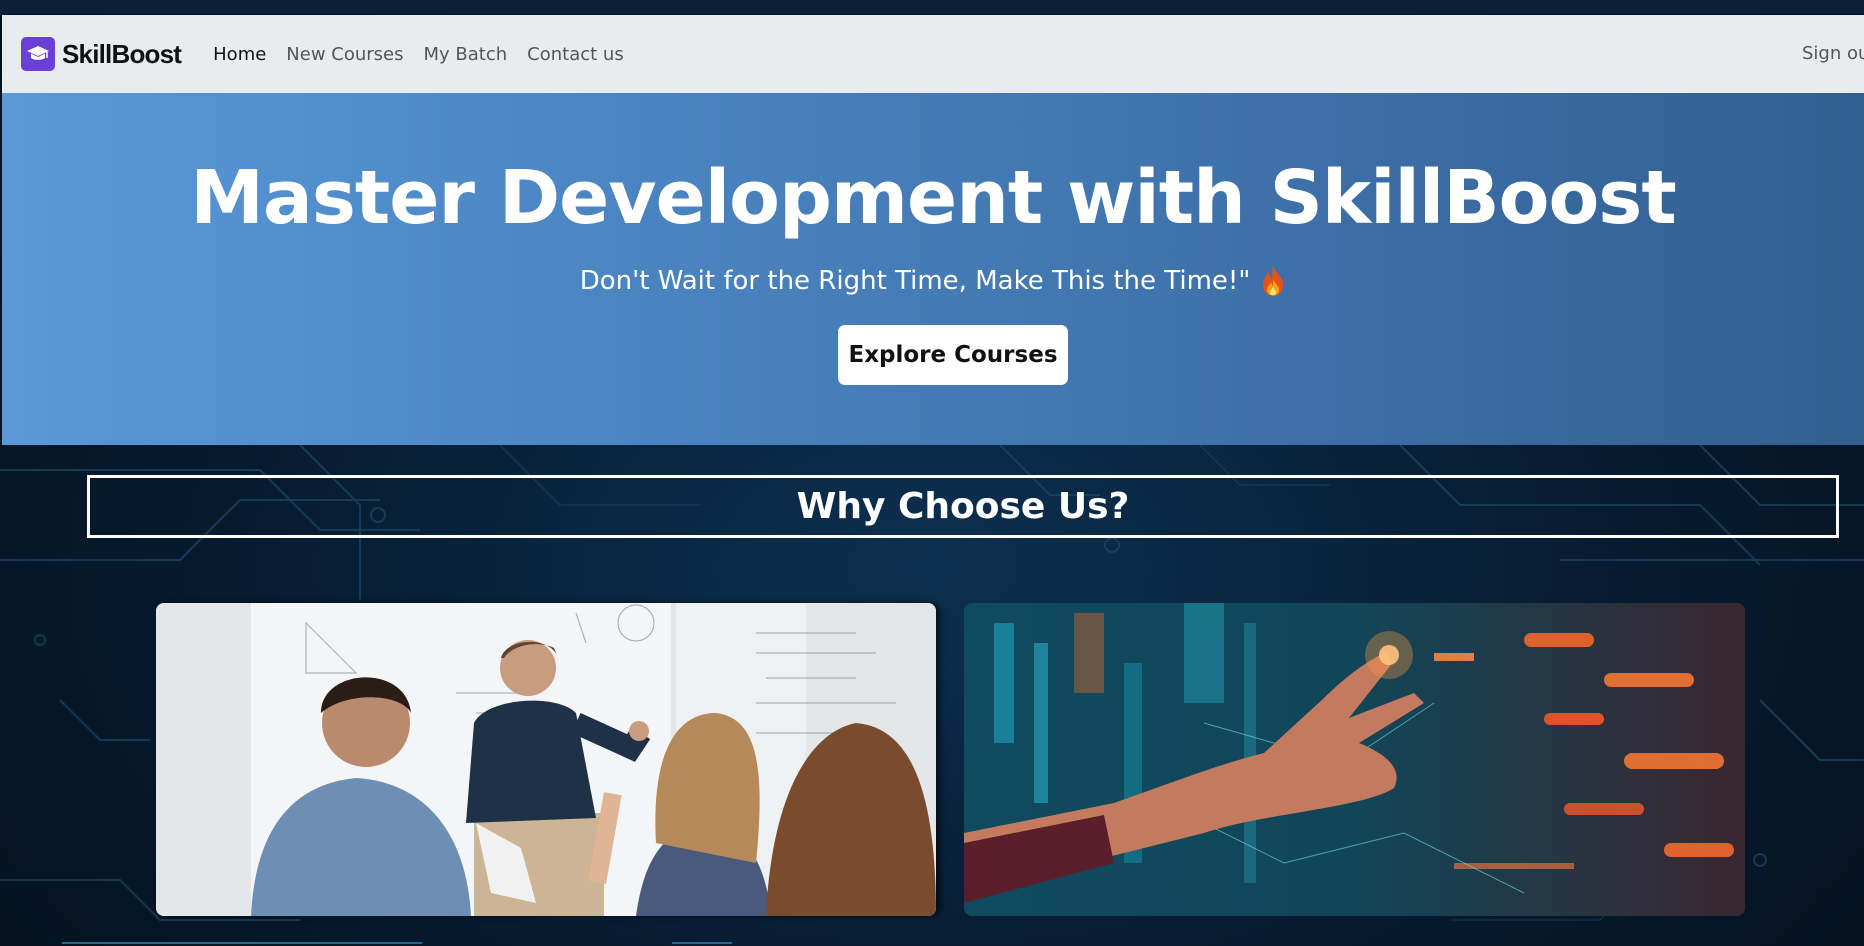 The width and height of the screenshot is (1864, 946). Describe the element at coordinates (38, 54) in the screenshot. I see `graduation-cap-icon` at that location.